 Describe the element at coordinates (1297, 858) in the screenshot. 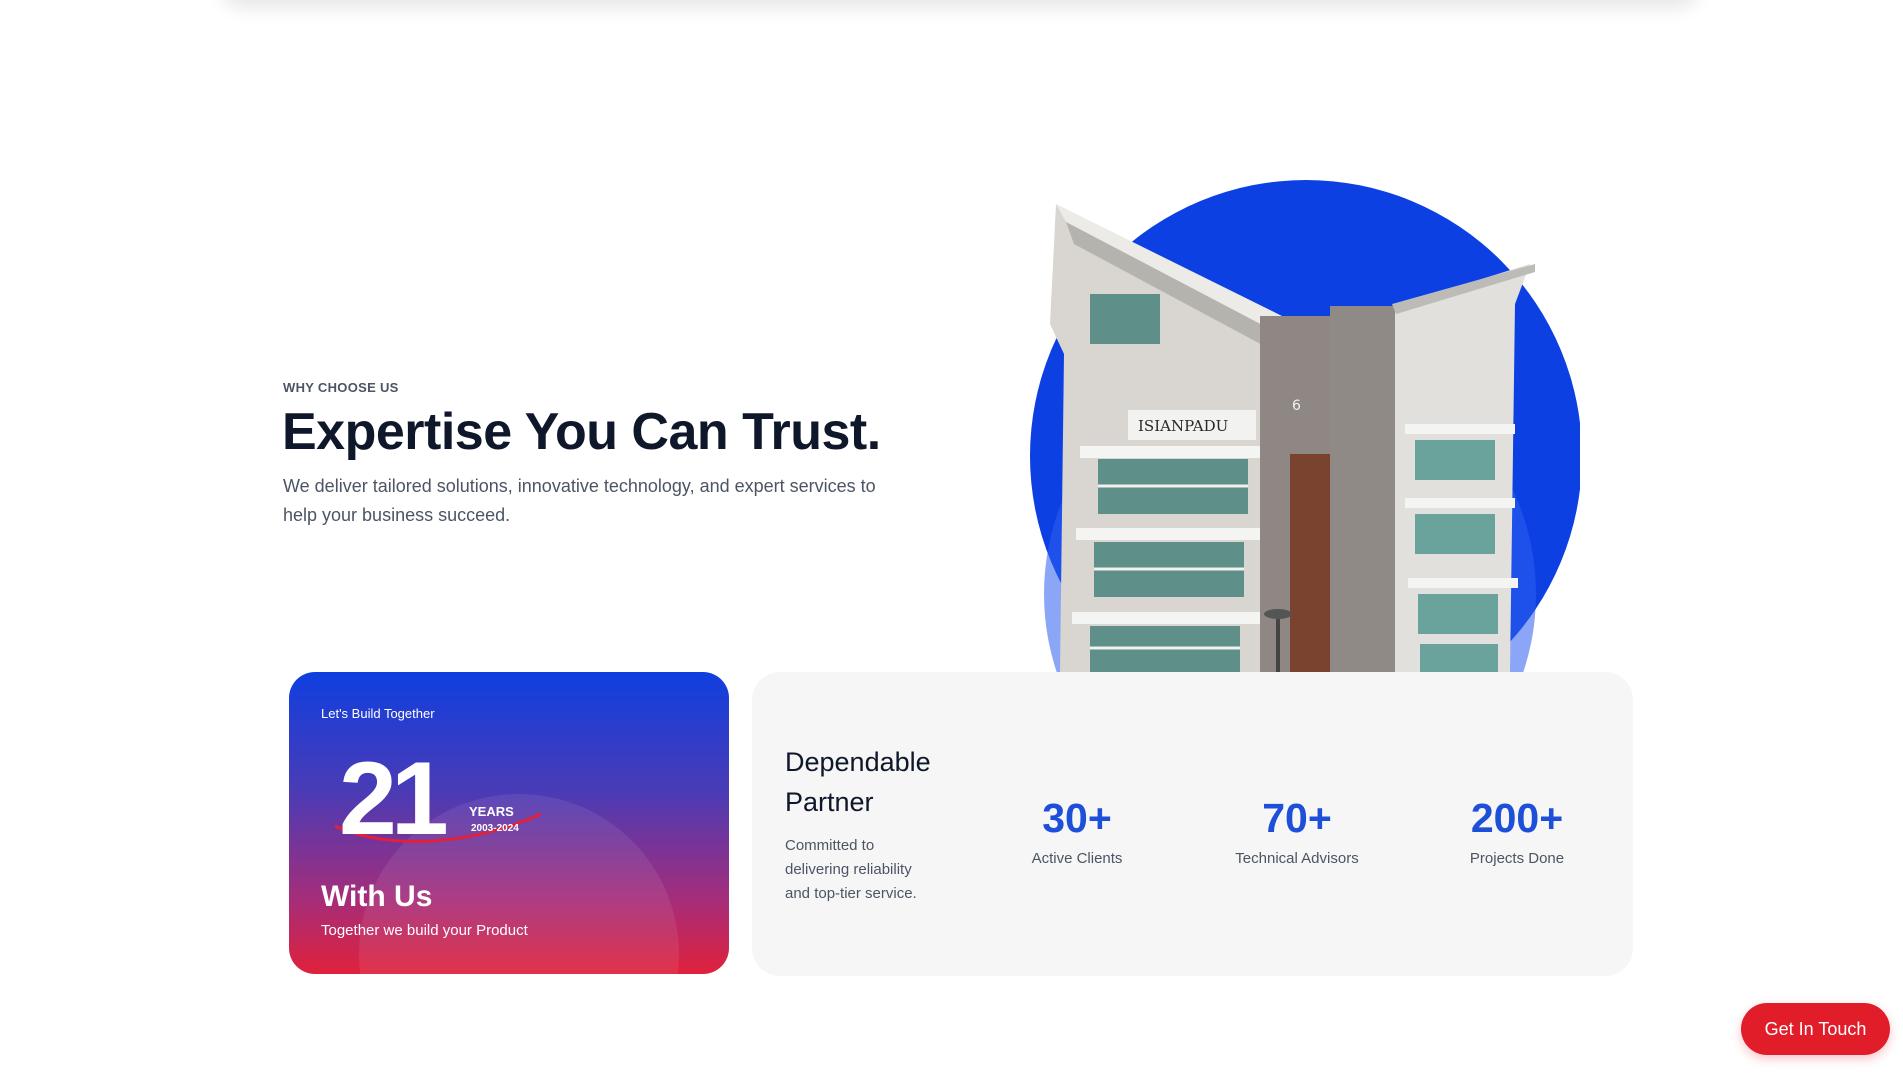

I see `stat-label: Technical Advisors` at that location.